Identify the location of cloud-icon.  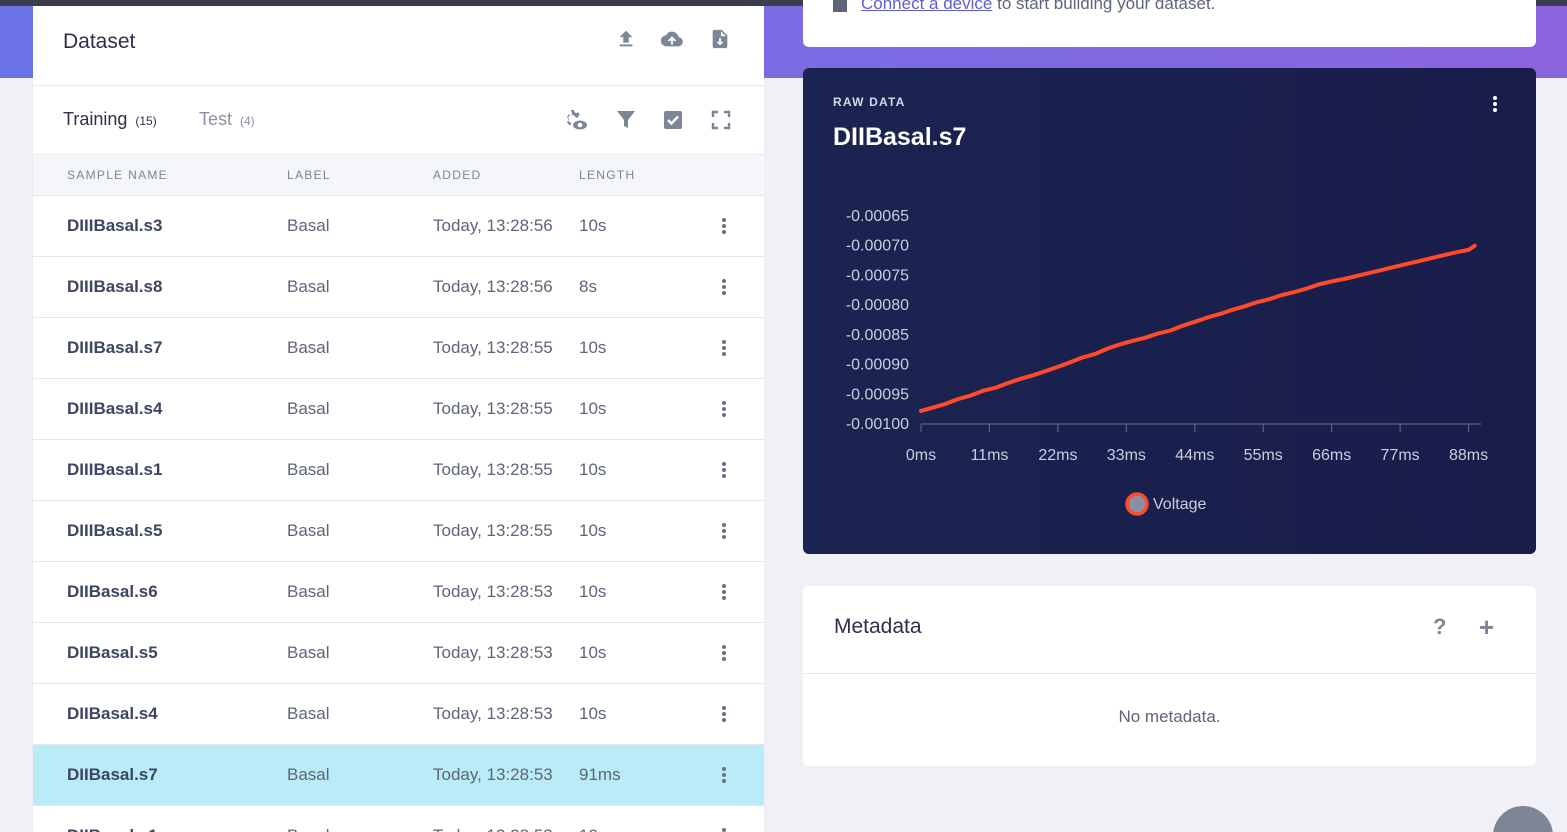
(672, 39).